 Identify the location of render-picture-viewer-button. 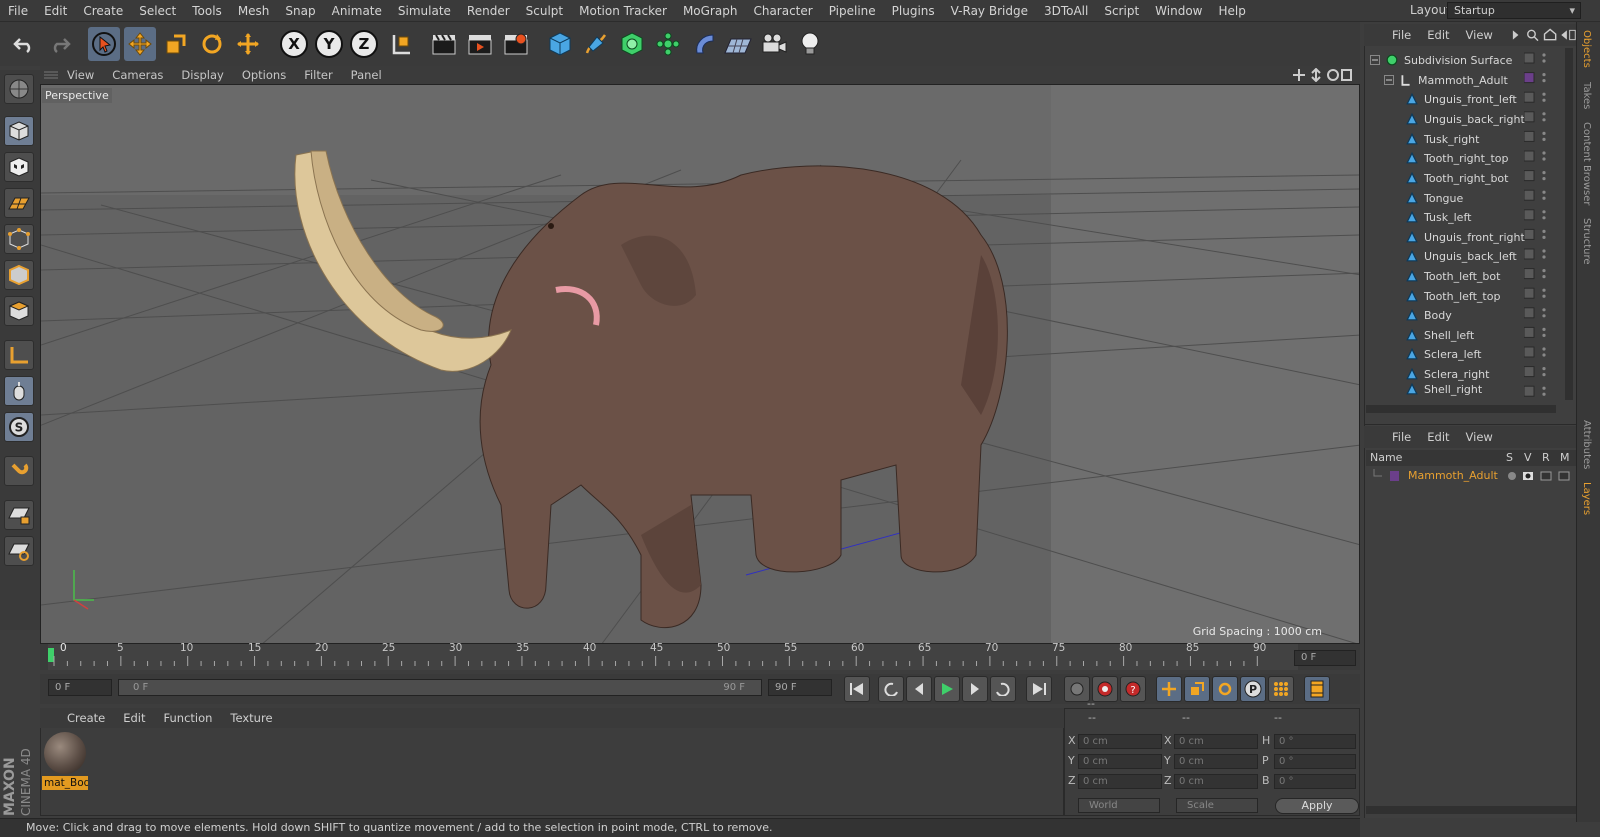
(480, 44).